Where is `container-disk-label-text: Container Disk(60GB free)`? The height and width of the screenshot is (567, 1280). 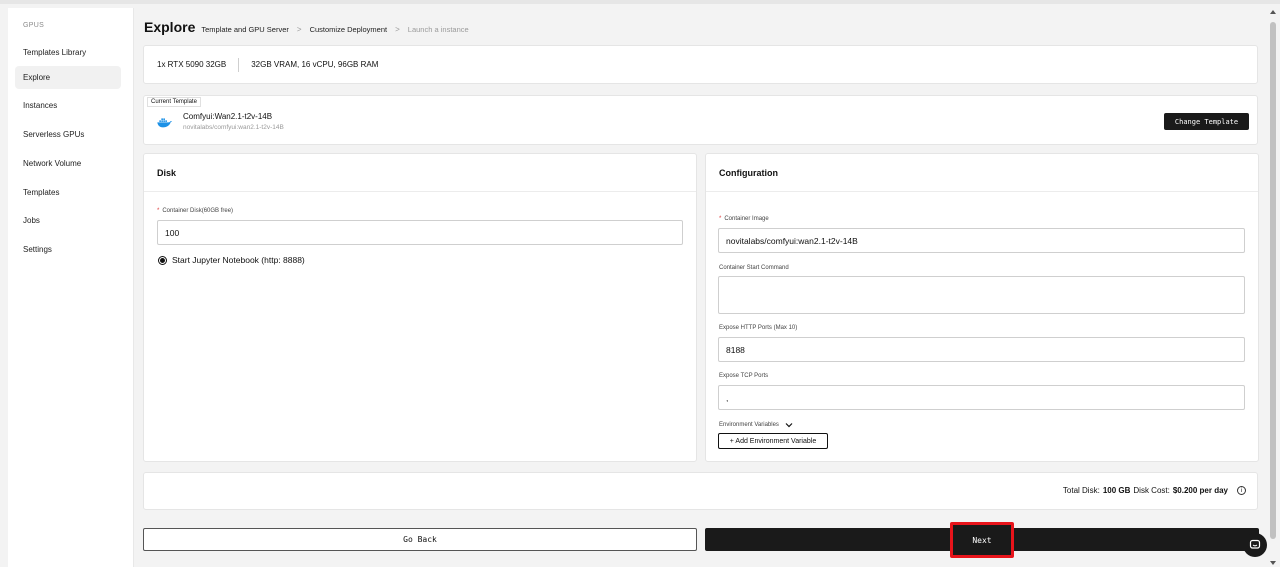
container-disk-label-text: Container Disk(60GB free) is located at coordinates (198, 211).